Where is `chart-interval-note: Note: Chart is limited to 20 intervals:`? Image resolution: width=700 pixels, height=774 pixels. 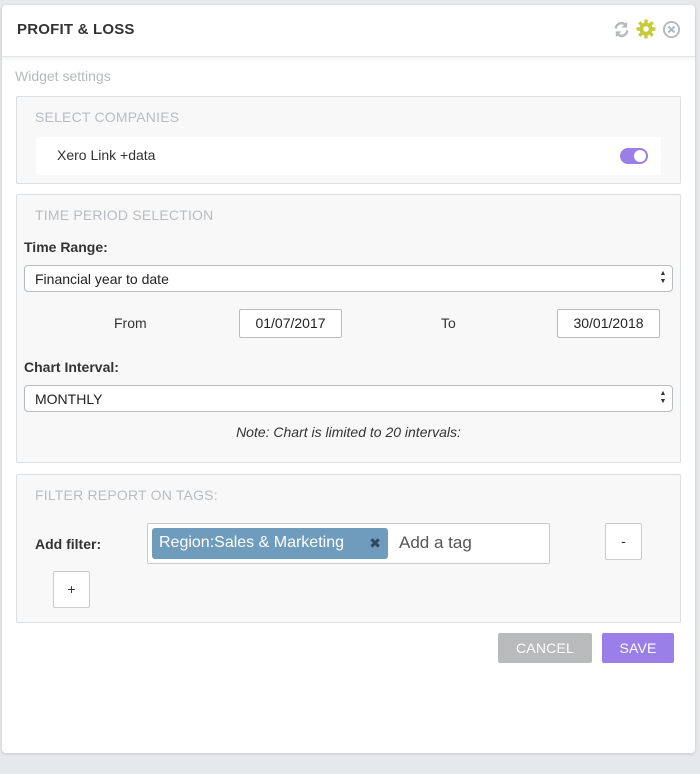
chart-interval-note: Note: Chart is limited to 20 intervals: is located at coordinates (348, 432).